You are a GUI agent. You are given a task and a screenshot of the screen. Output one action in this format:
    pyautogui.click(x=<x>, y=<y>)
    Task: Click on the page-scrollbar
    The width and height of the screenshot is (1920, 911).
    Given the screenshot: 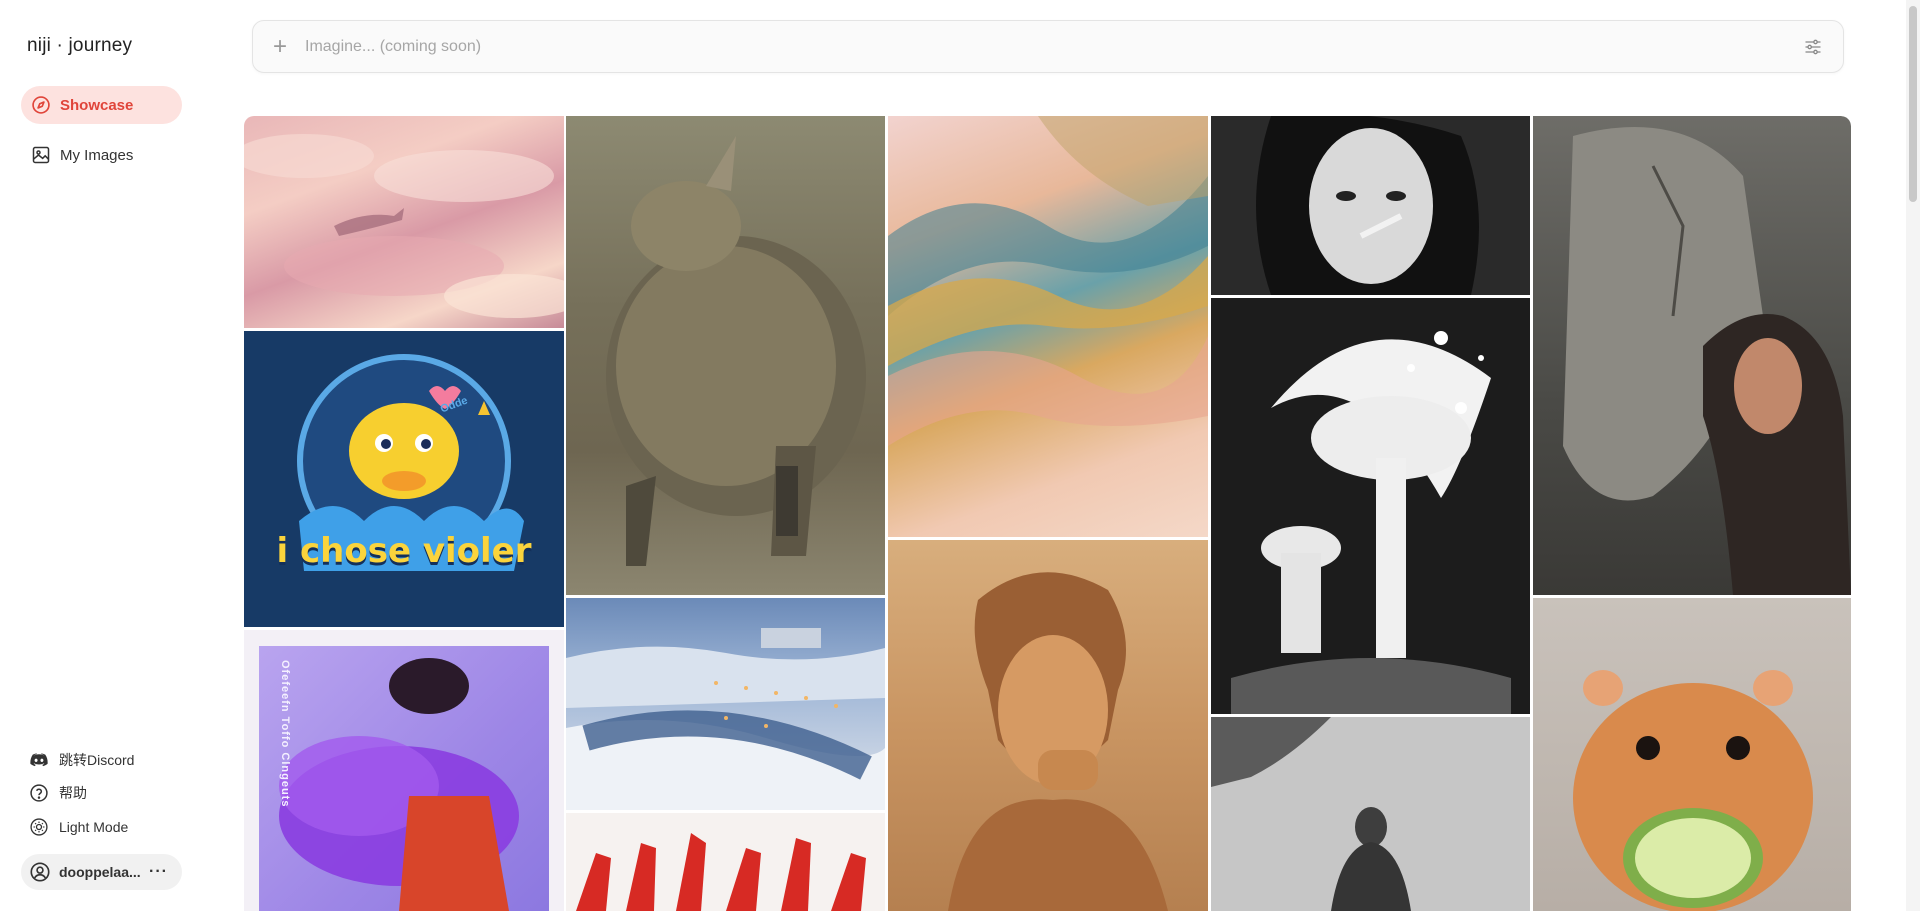 What is the action you would take?
    pyautogui.click(x=1913, y=455)
    